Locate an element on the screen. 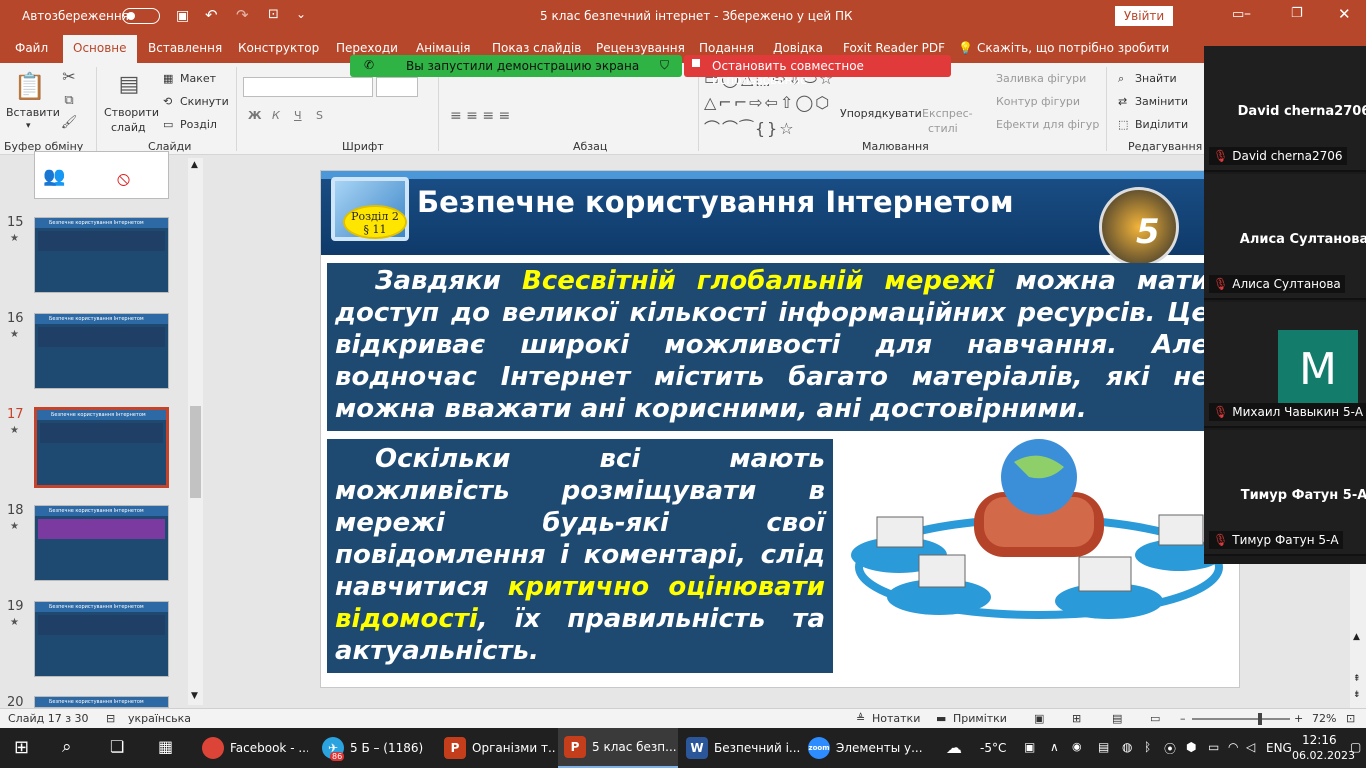 This screenshot has height=768, width=1366. save-icon: ▣ is located at coordinates (182, 16).